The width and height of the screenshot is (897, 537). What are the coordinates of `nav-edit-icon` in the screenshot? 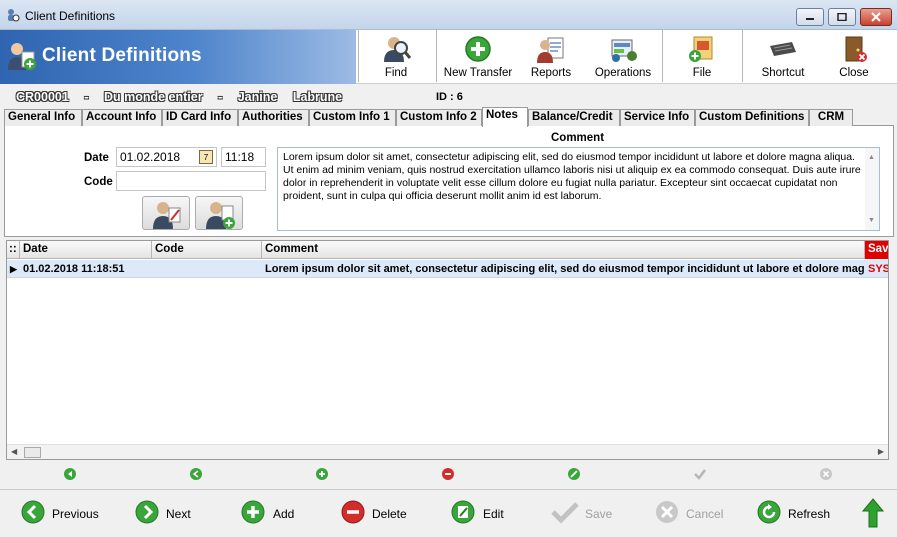 It's located at (574, 474).